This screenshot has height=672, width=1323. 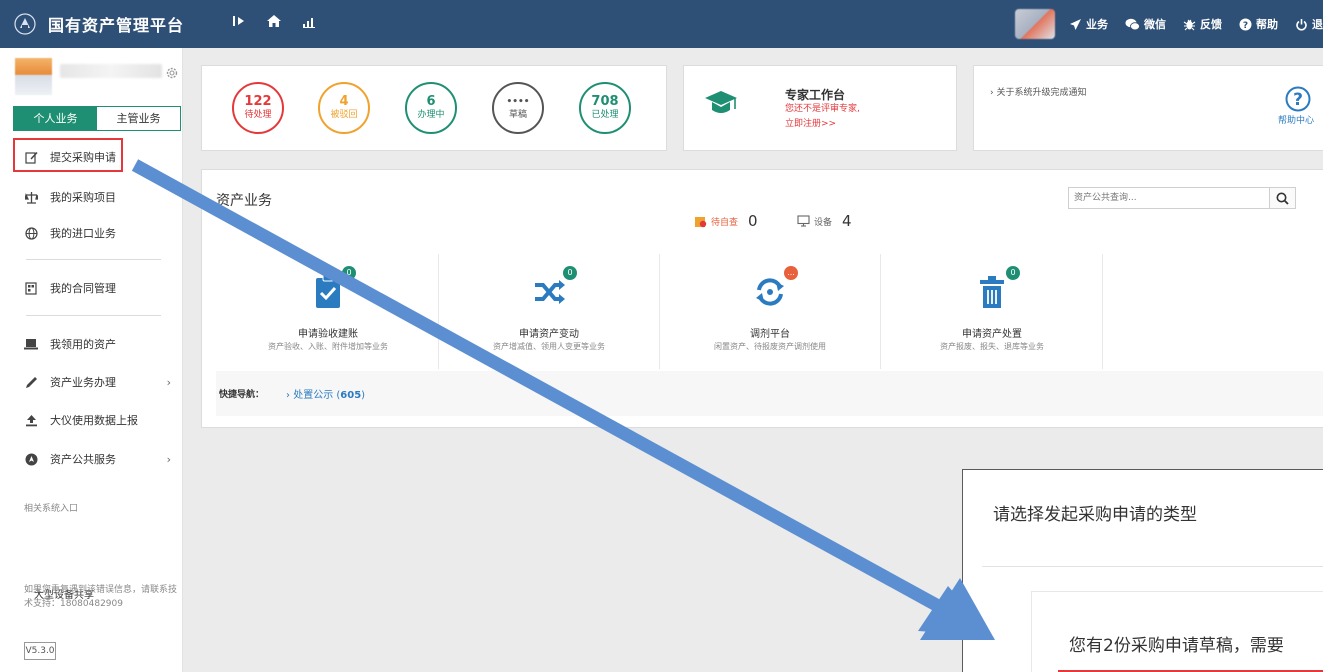 I want to click on draft-notice-box: 您有2份采购申请草稿，需要, so click(x=1177, y=631).